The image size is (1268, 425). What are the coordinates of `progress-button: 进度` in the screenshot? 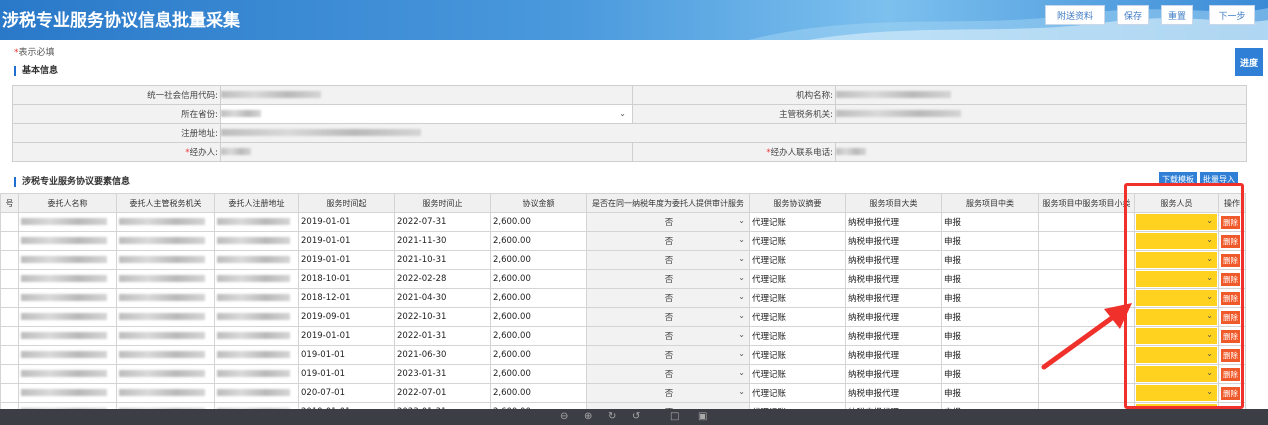 It's located at (1249, 62).